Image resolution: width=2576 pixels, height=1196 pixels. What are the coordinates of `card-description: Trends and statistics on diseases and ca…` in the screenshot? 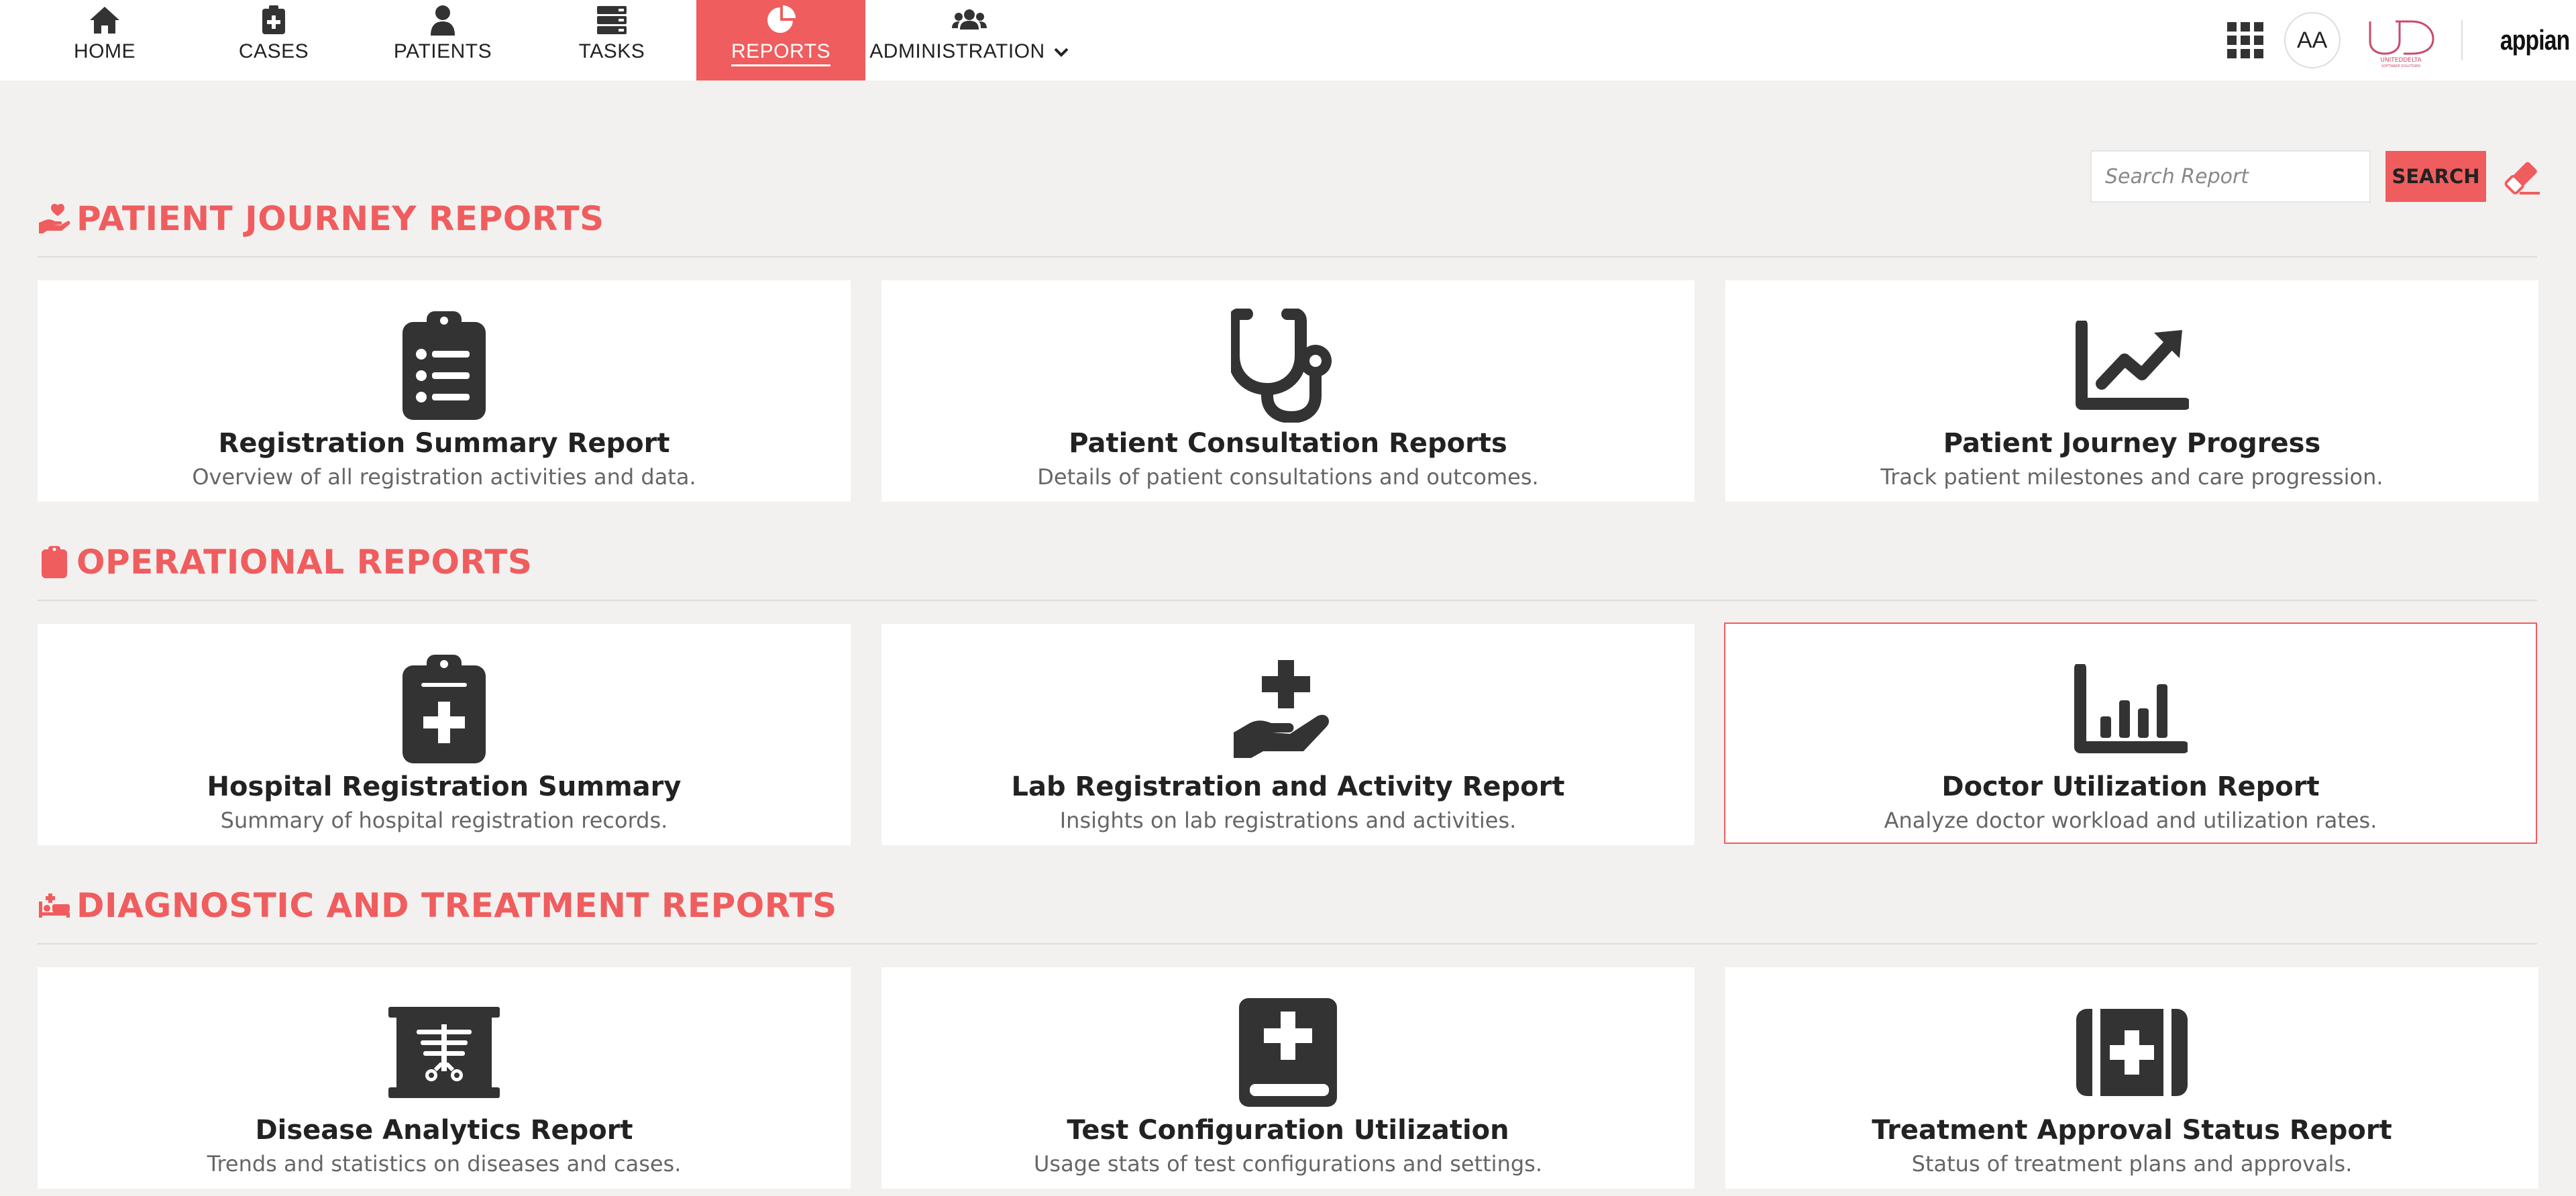 It's located at (444, 1164).